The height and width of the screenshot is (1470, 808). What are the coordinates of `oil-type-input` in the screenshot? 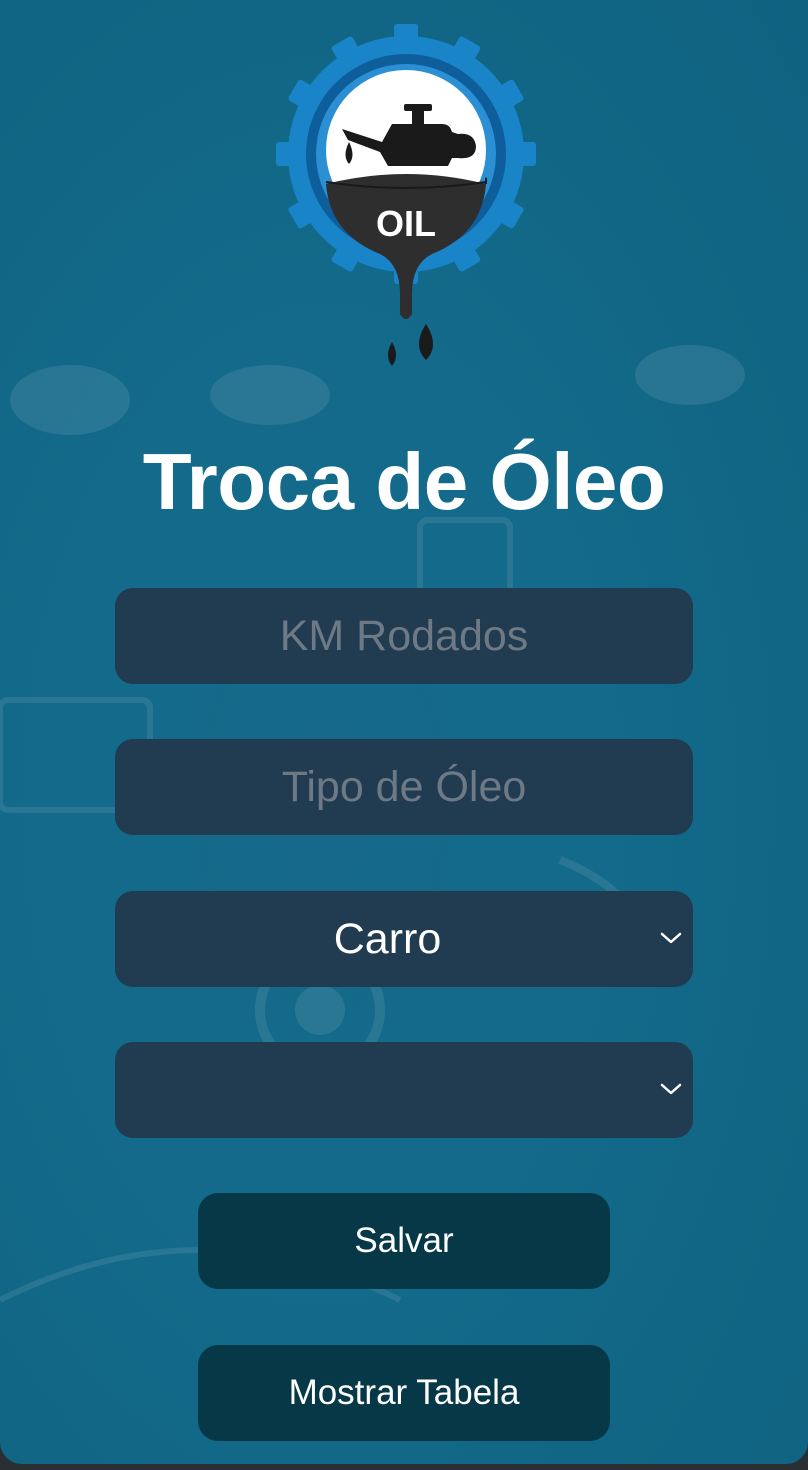 It's located at (404, 787).